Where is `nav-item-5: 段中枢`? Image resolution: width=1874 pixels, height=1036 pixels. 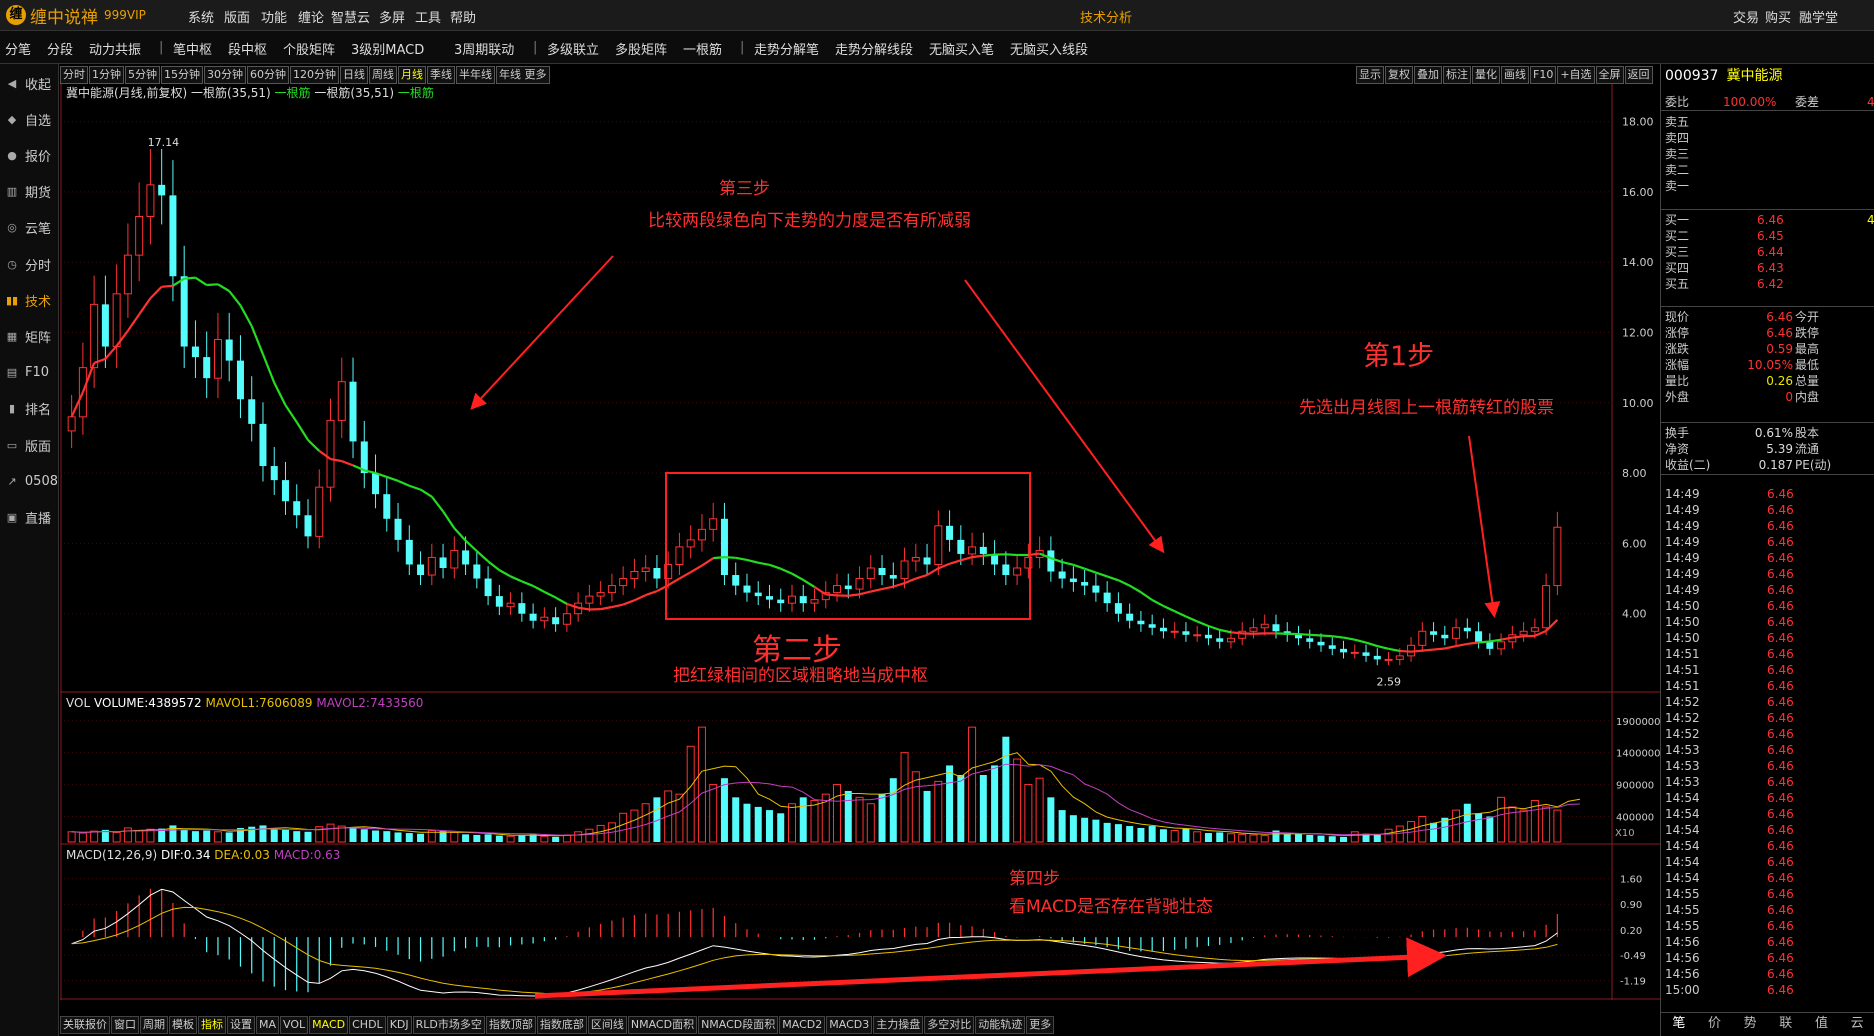 nav-item-5: 段中枢 is located at coordinates (247, 48).